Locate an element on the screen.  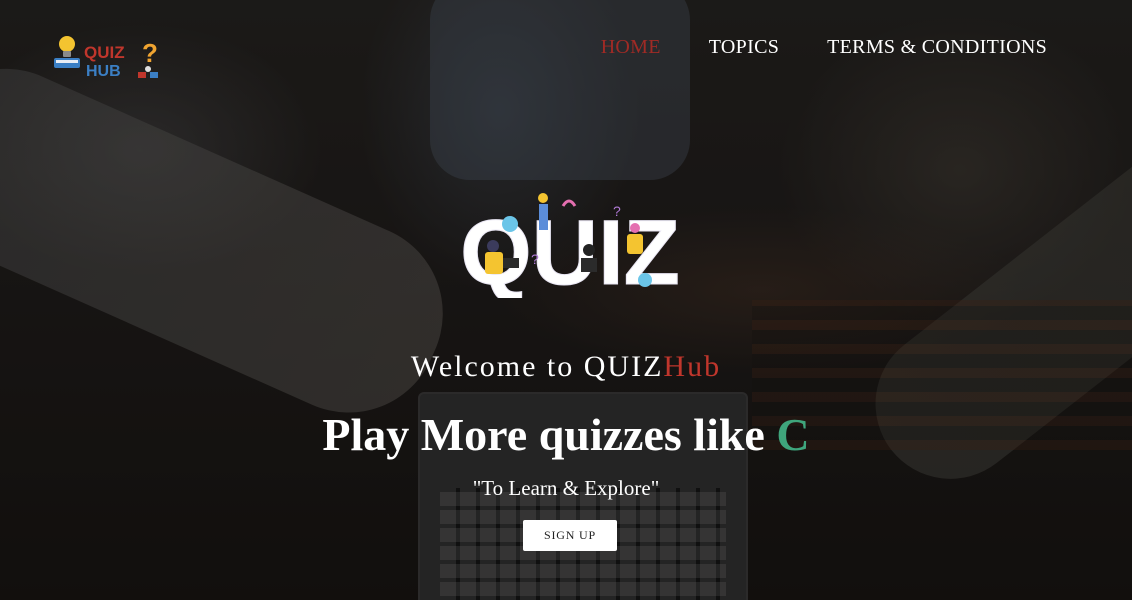
nav-topics: TOPICS is located at coordinates (744, 47).